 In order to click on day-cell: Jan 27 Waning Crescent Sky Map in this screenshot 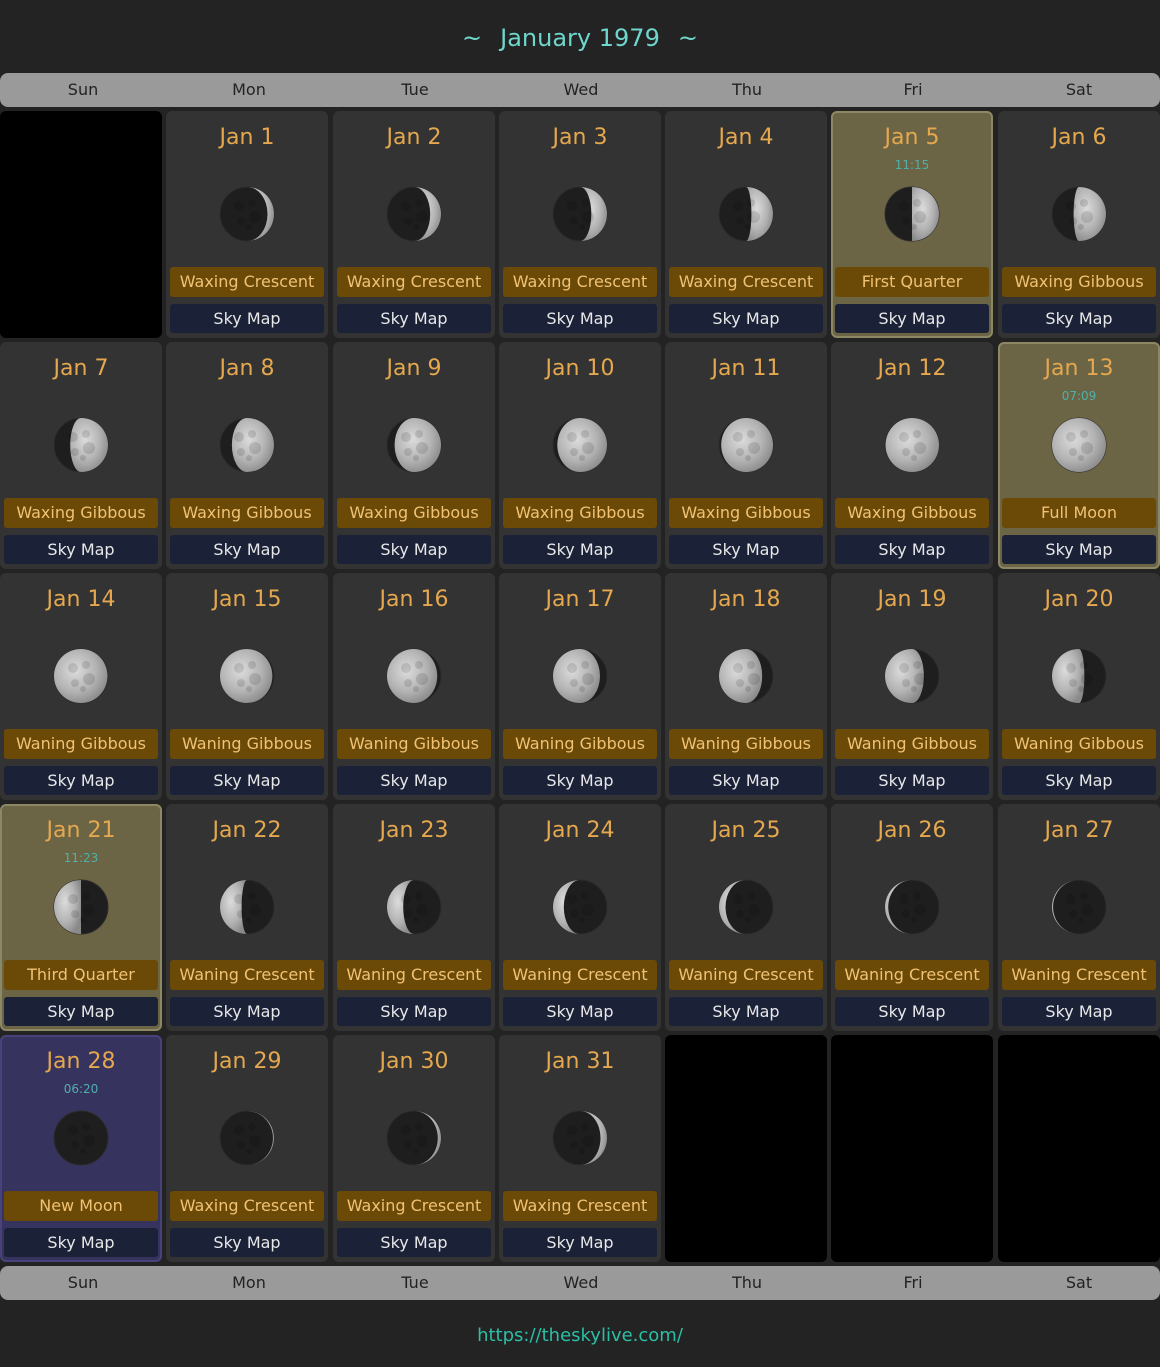, I will do `click(1079, 917)`.